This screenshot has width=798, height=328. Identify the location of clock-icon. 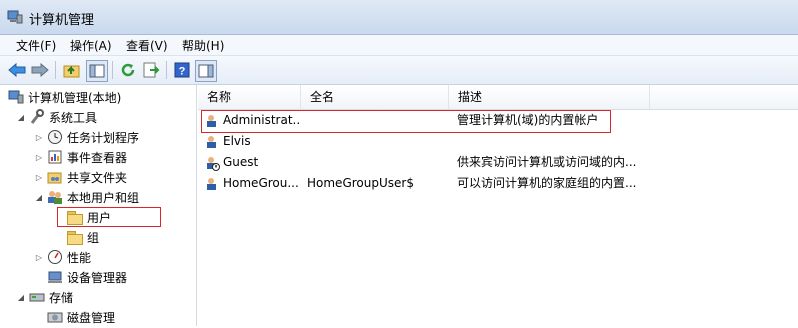
(55, 137).